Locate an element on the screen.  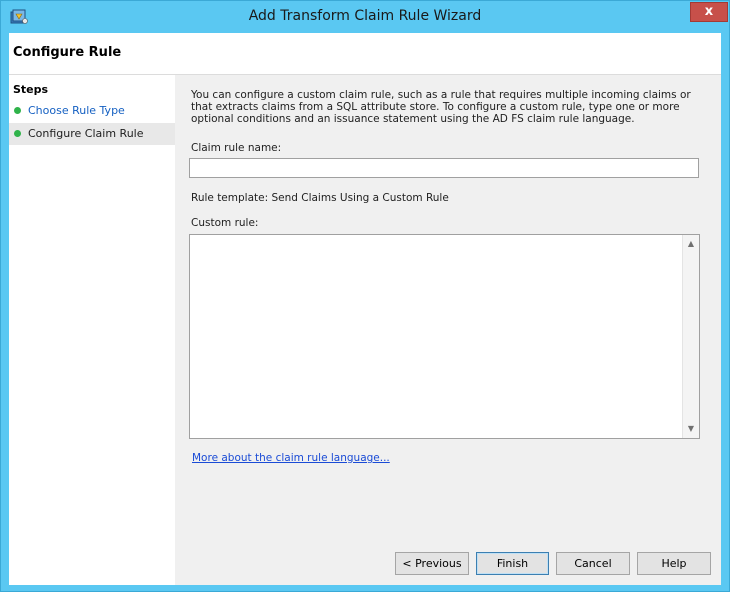
step-label: Choose Rule Type is located at coordinates (76, 110).